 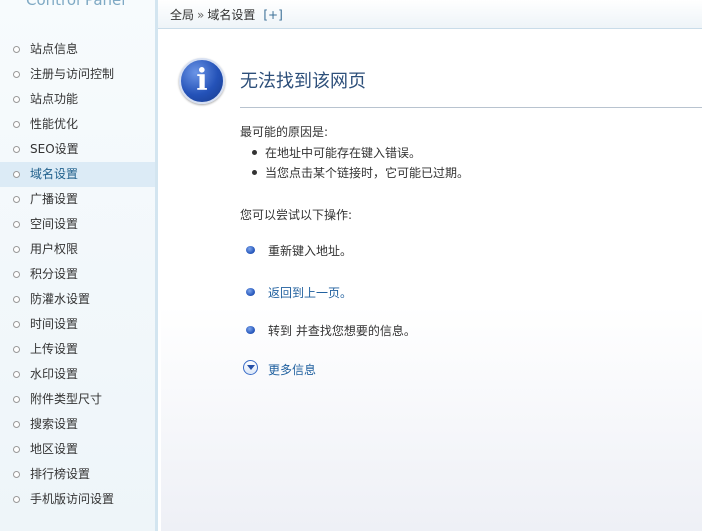 I want to click on breadcrumb: 全局» 域名设置 [+], so click(x=226, y=14).